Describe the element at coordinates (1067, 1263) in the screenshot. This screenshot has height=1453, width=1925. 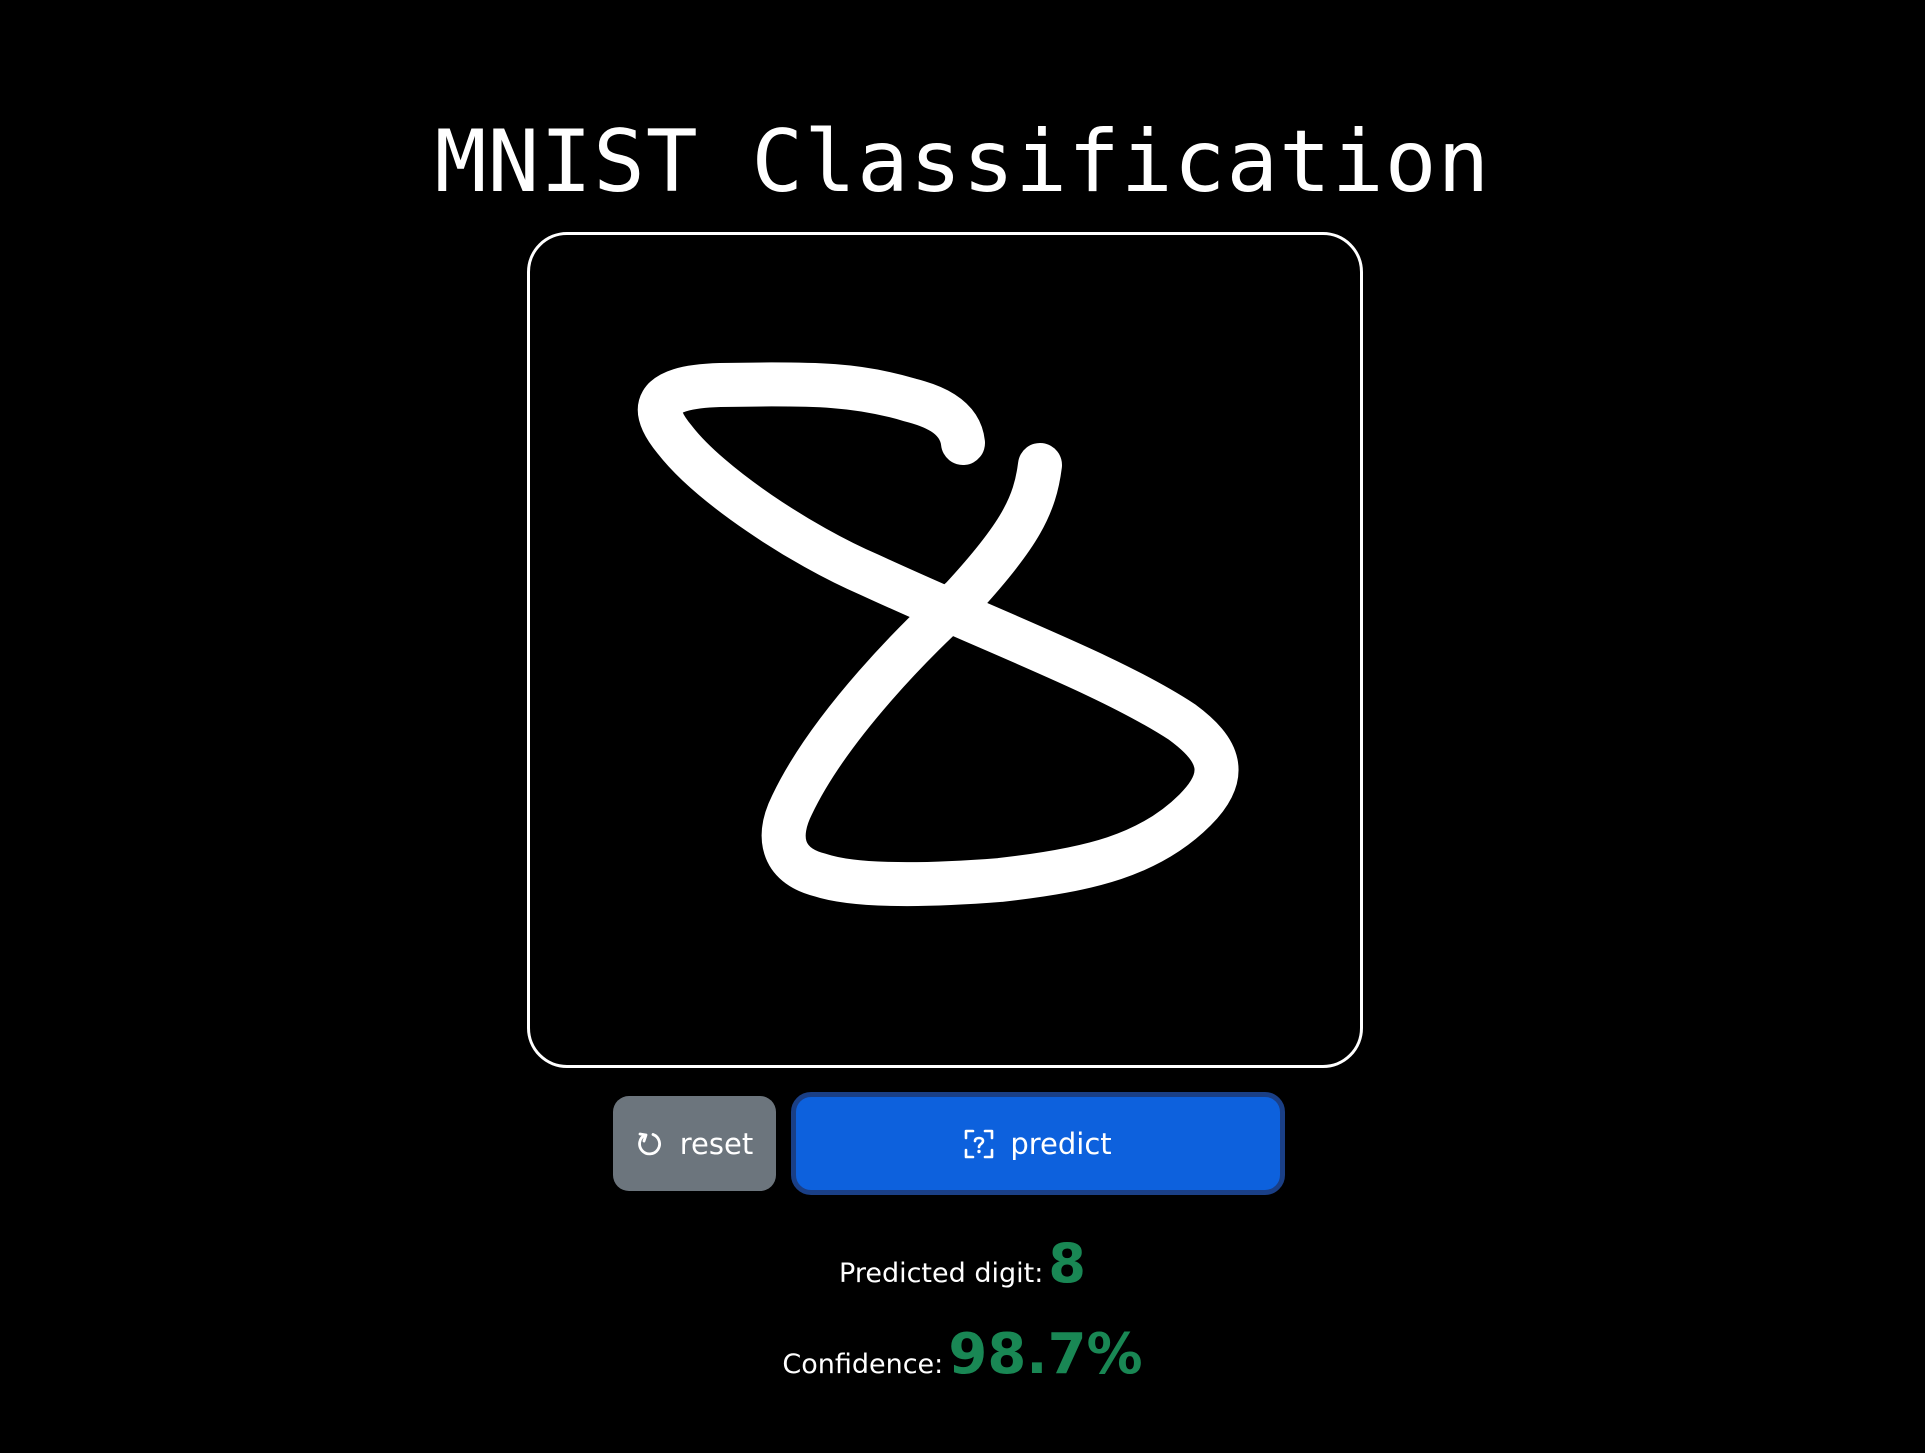
I see `predicted-digit-value: 8` at that location.